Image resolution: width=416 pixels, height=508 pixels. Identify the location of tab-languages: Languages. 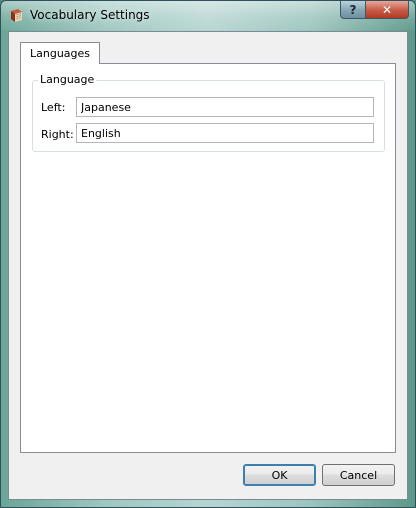
(60, 53).